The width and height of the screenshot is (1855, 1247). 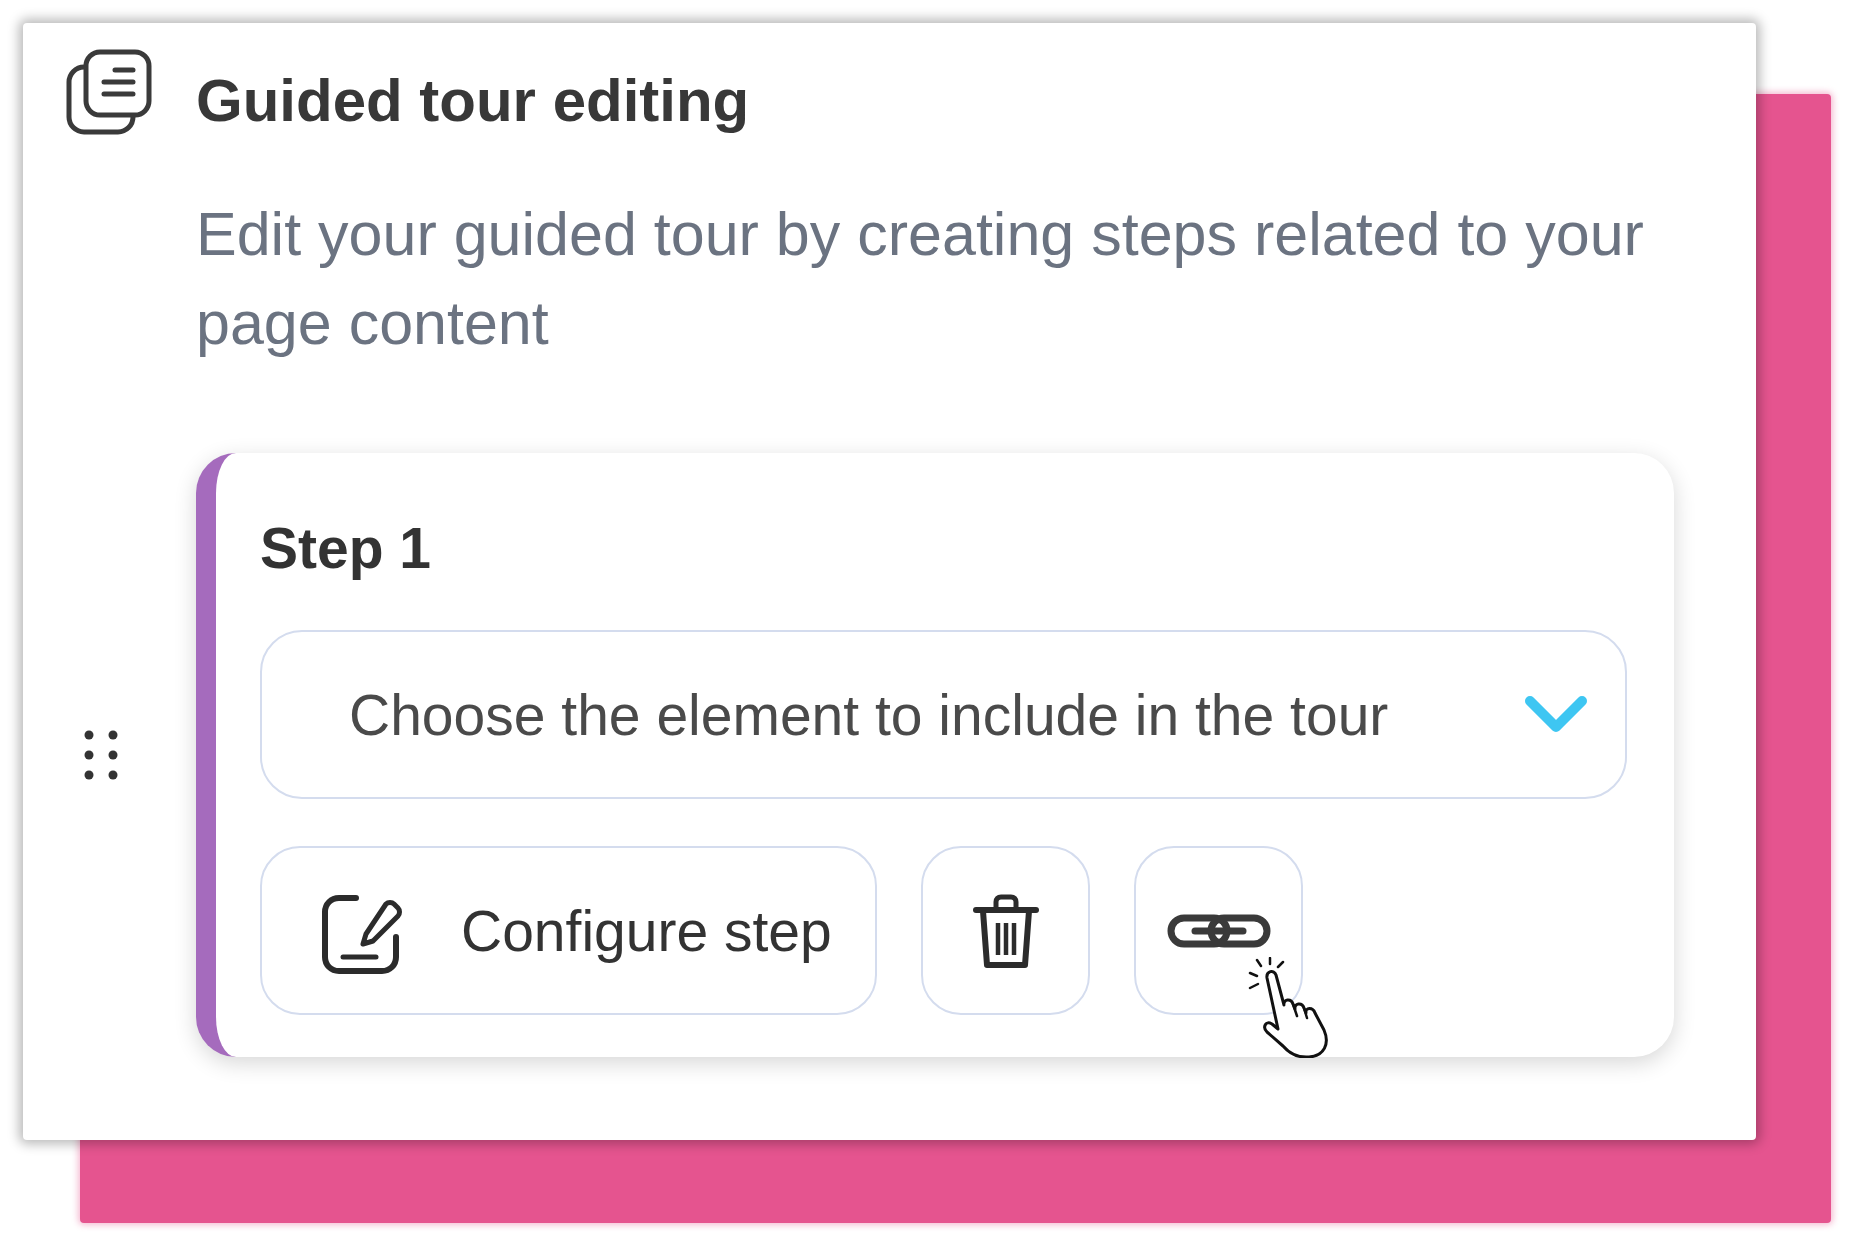 What do you see at coordinates (473, 101) in the screenshot?
I see `panel-title: Guided tour editing` at bounding box center [473, 101].